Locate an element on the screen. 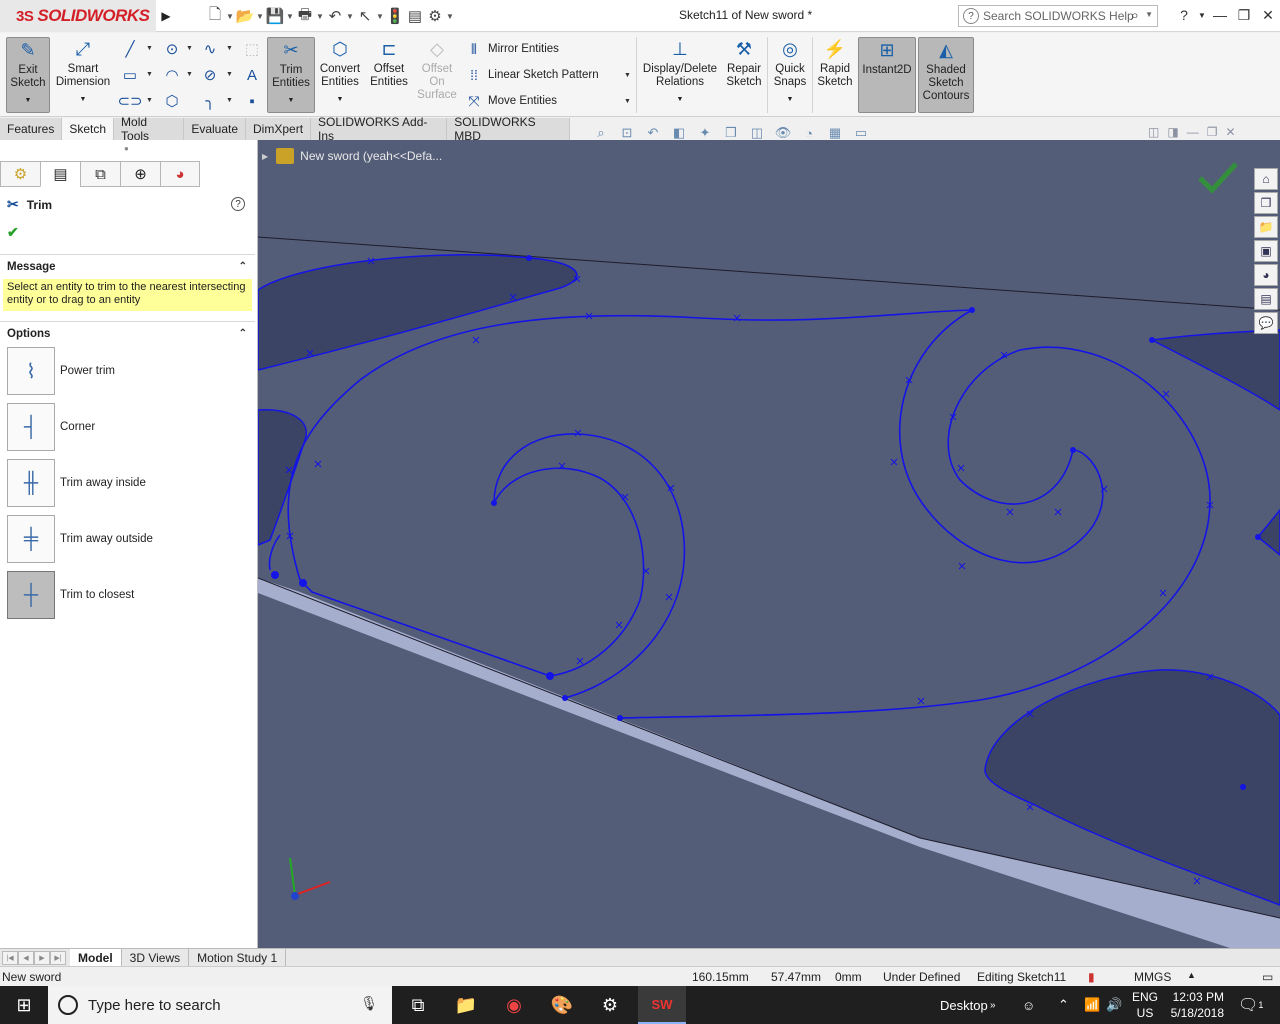 The height and width of the screenshot is (1024, 1280). linear-sketch-pattern-button: ⁞⁞ Linear Sketch Pattern is located at coordinates (531, 75).